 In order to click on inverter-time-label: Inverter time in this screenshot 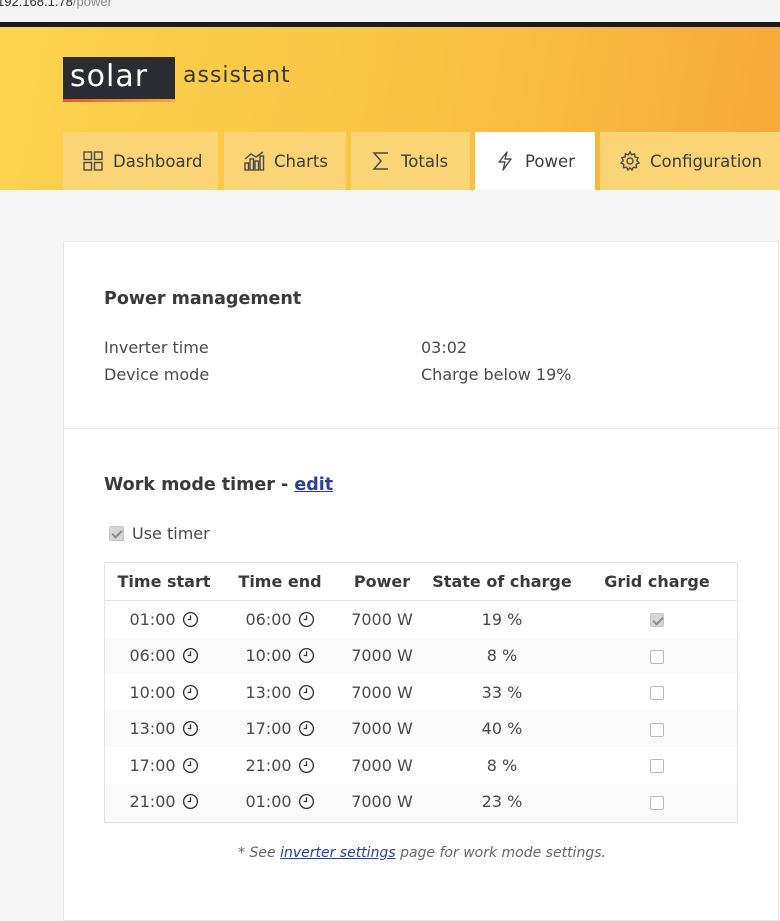, I will do `click(156, 347)`.